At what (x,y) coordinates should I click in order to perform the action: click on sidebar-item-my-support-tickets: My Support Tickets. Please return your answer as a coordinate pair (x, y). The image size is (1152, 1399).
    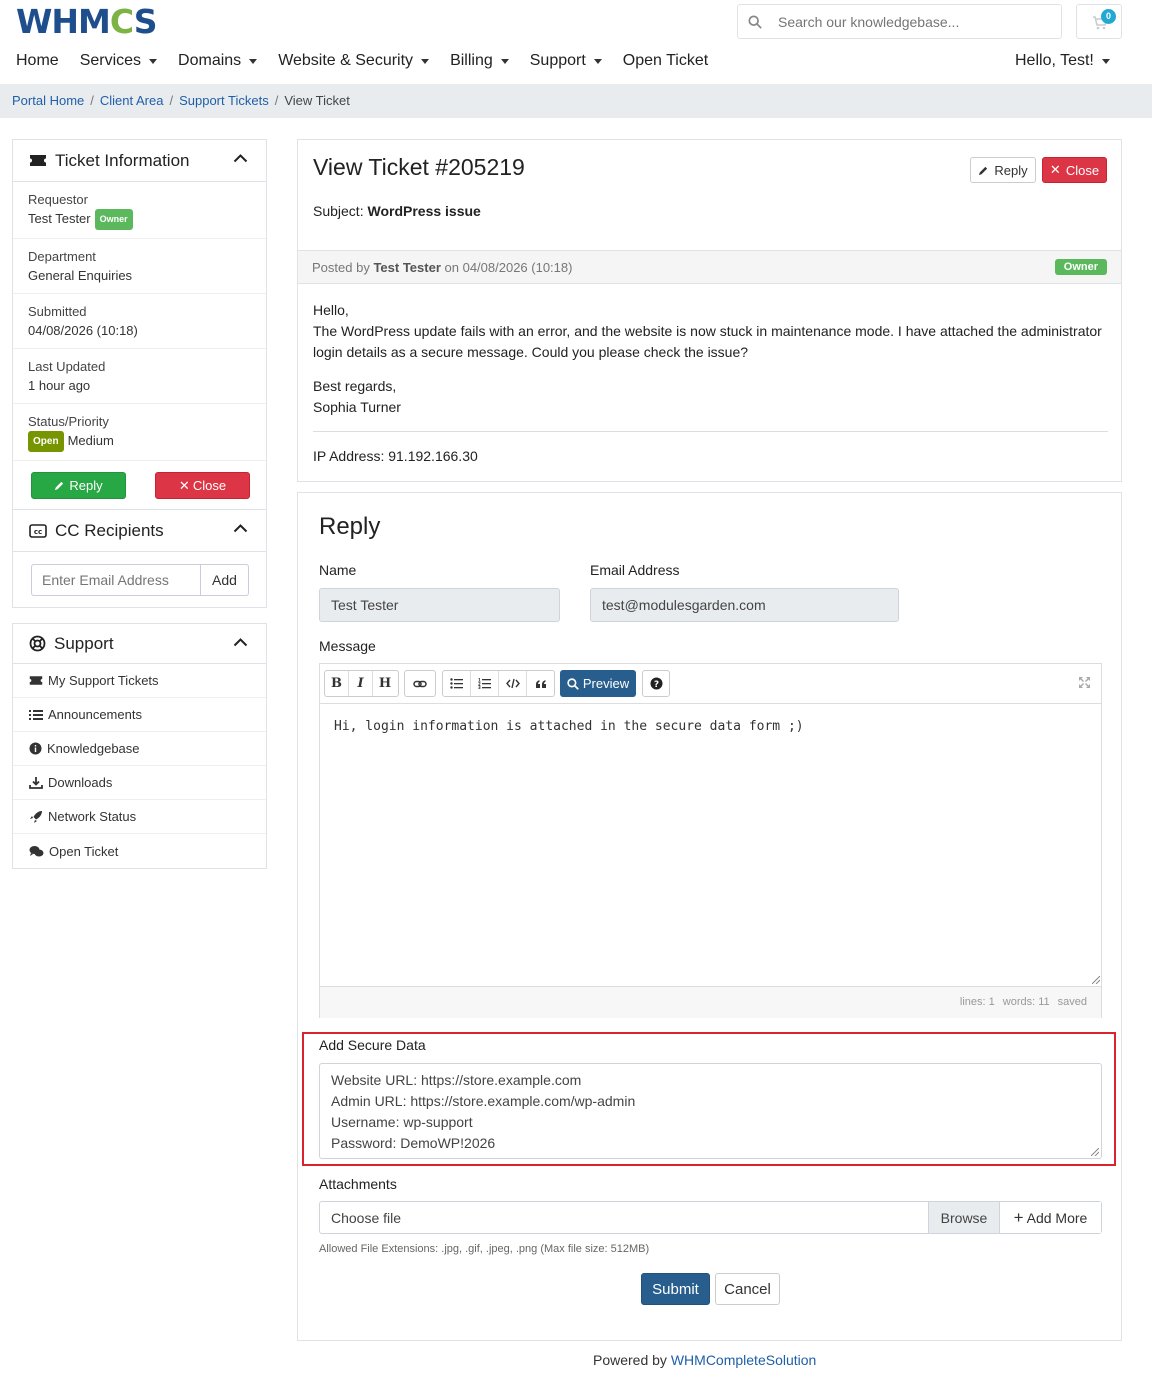
    Looking at the image, I should click on (139, 681).